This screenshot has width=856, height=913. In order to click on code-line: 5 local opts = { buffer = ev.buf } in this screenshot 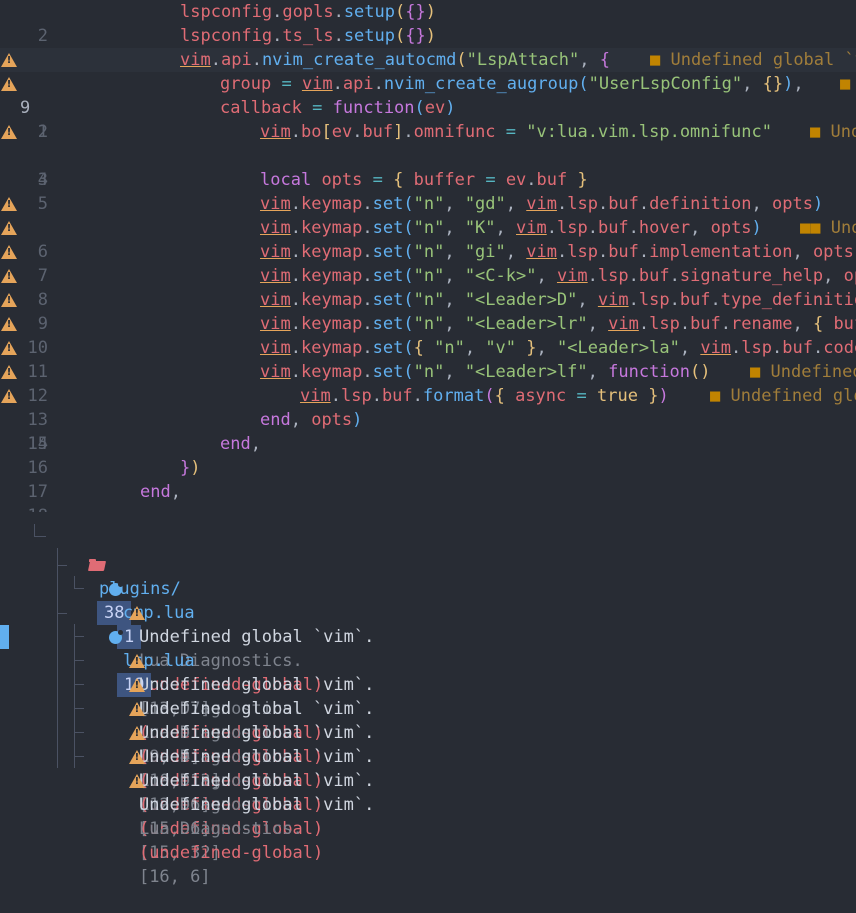, I will do `click(428, 191)`.